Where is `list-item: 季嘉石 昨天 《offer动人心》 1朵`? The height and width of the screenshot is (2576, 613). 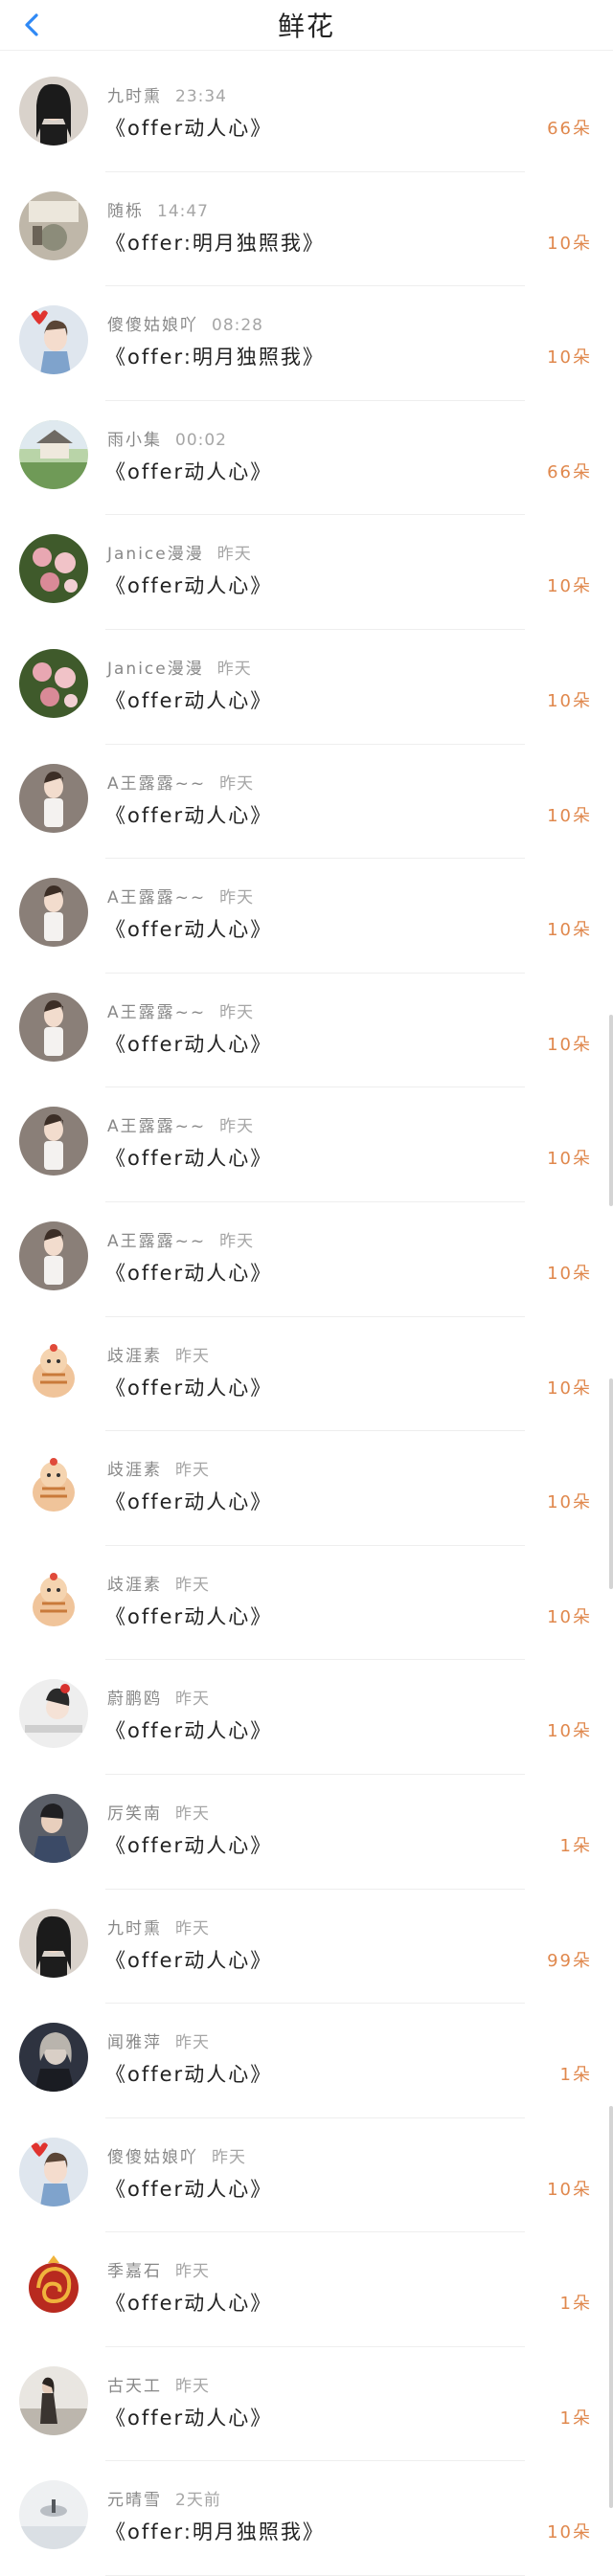 list-item: 季嘉石 昨天 《offer动人心》 1朵 is located at coordinates (306, 2289).